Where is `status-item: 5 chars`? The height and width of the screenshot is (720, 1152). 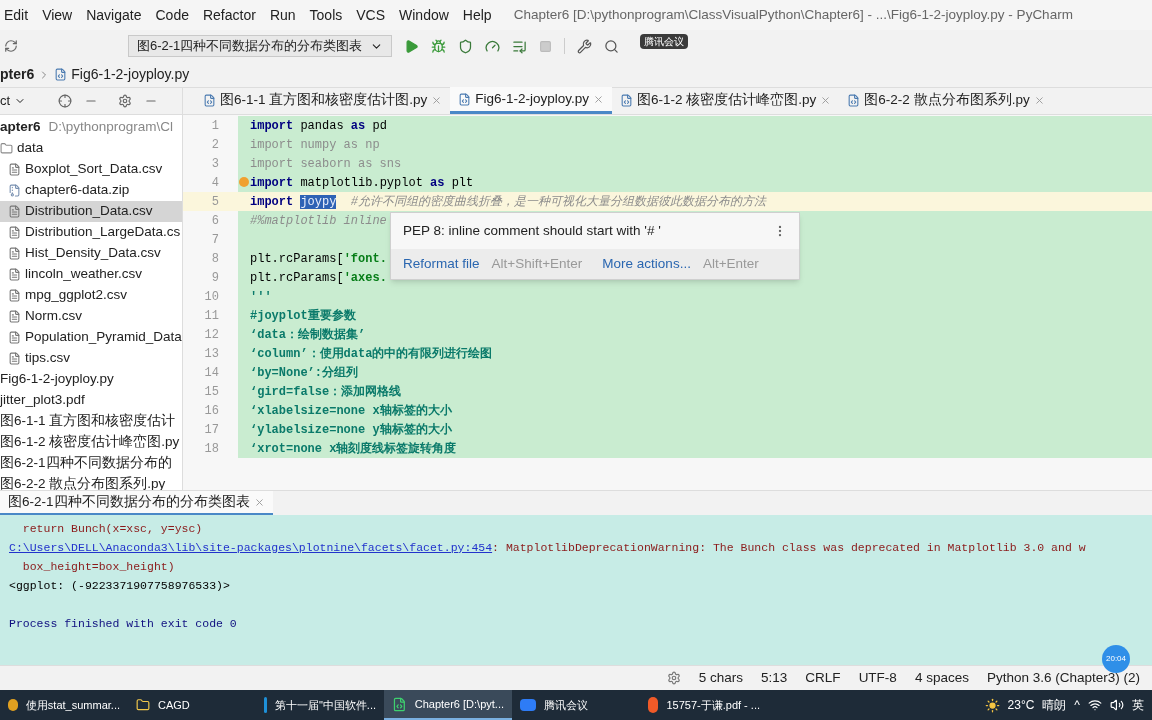 status-item: 5 chars is located at coordinates (721, 678).